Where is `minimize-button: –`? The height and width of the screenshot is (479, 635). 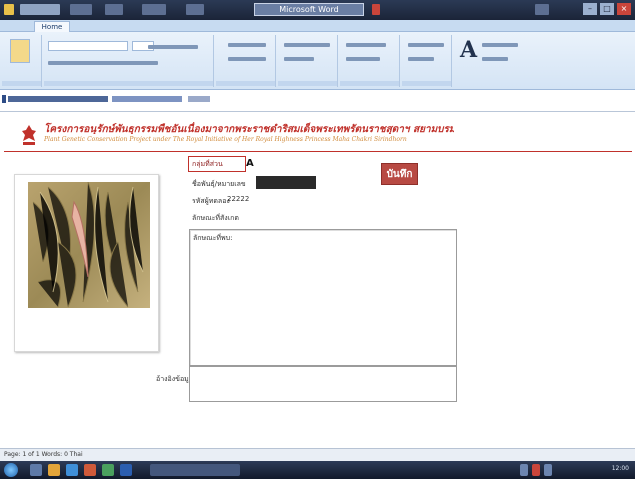 minimize-button: – is located at coordinates (590, 9).